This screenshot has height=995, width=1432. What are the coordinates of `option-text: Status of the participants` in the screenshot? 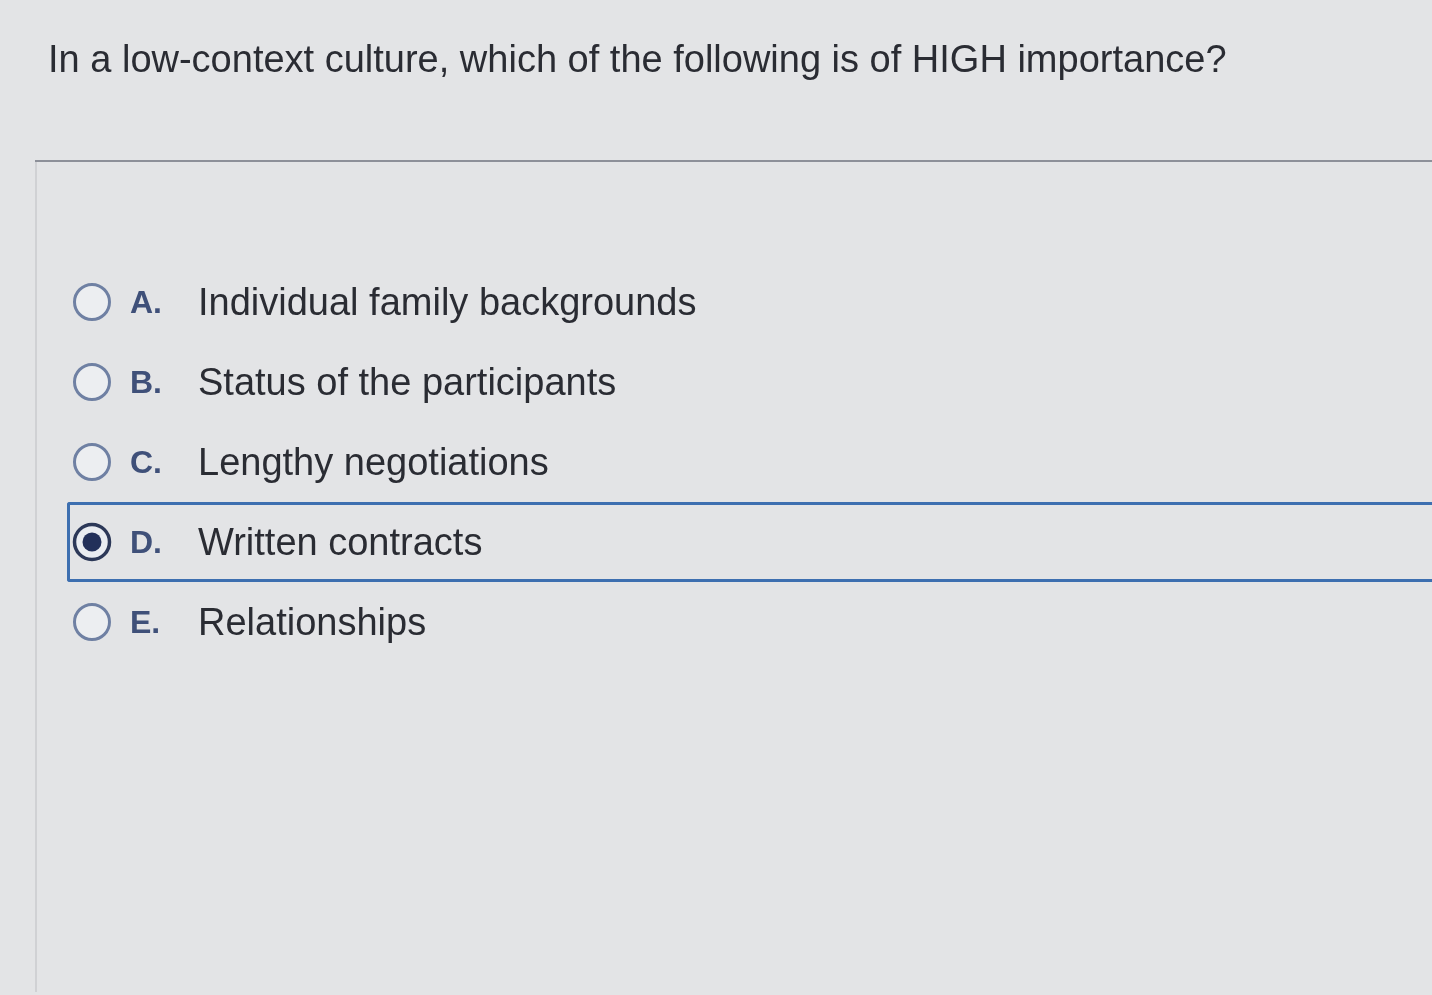 It's located at (407, 382).